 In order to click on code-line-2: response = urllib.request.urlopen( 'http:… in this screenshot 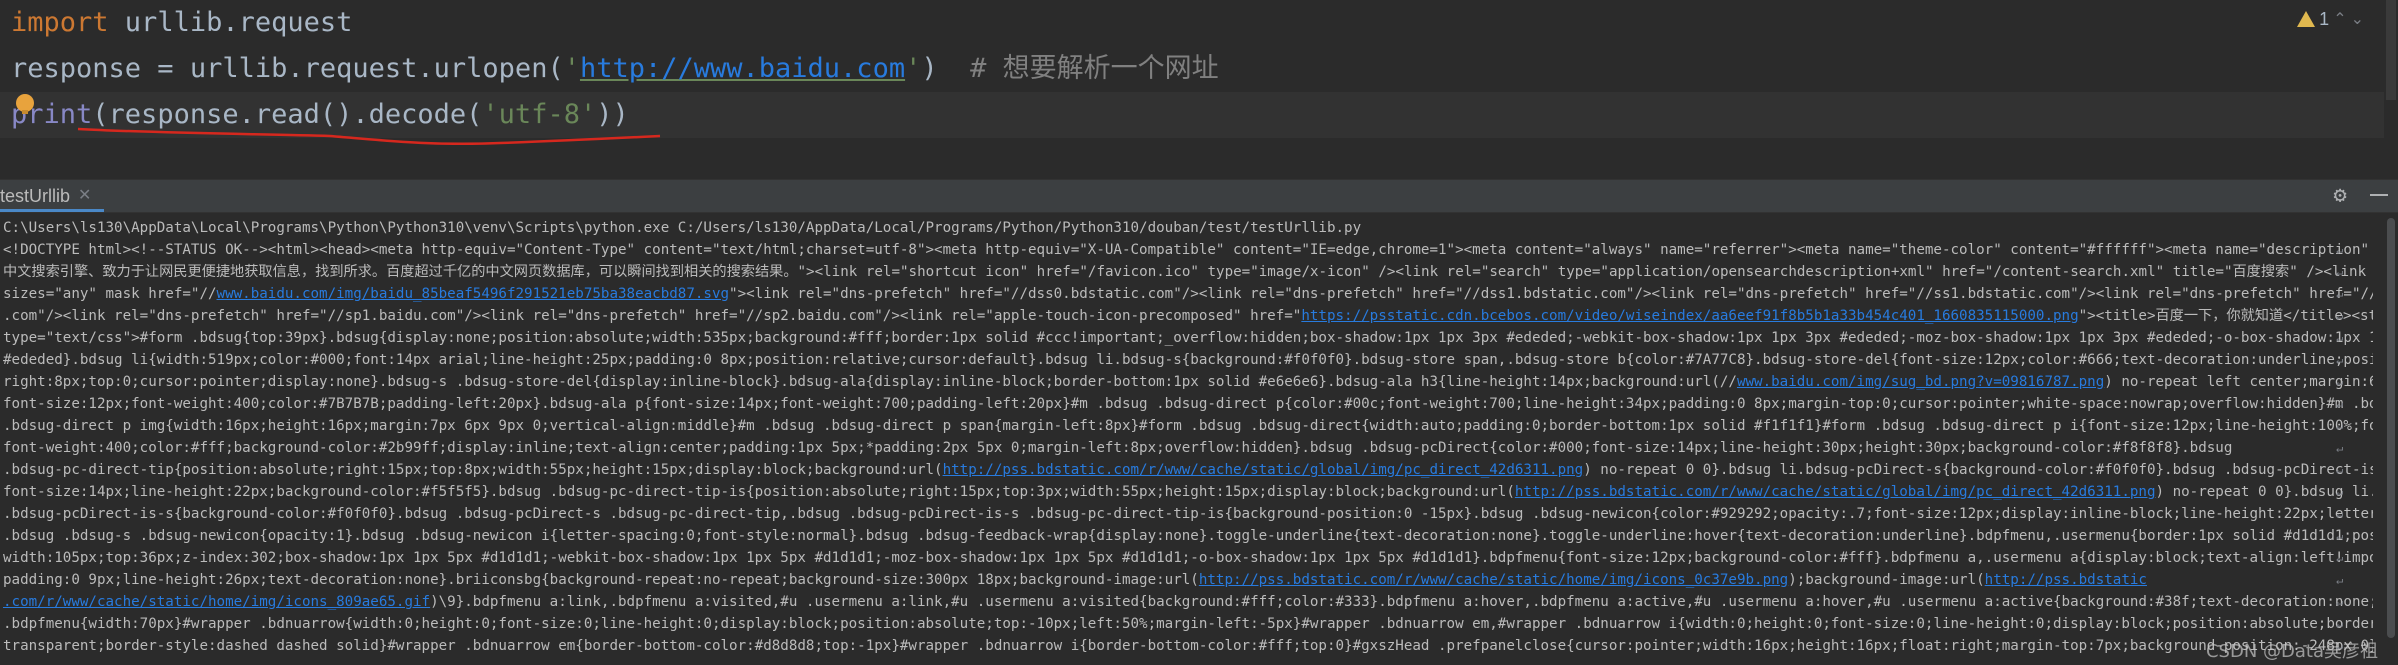, I will do `click(615, 69)`.